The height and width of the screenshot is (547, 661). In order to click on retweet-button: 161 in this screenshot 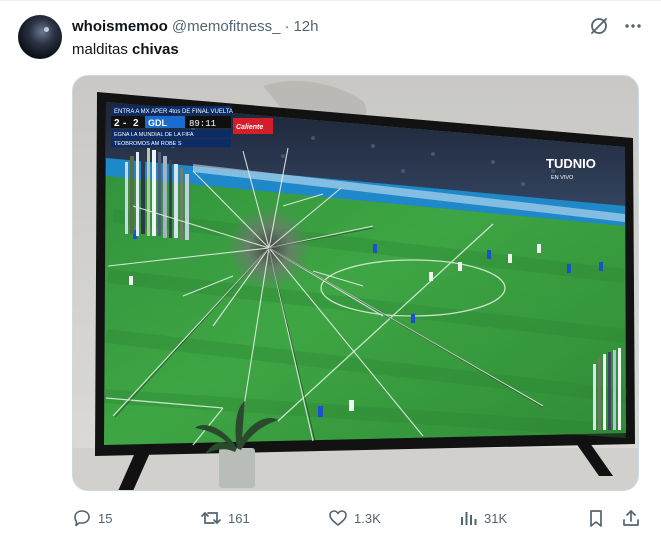, I will do `click(225, 518)`.